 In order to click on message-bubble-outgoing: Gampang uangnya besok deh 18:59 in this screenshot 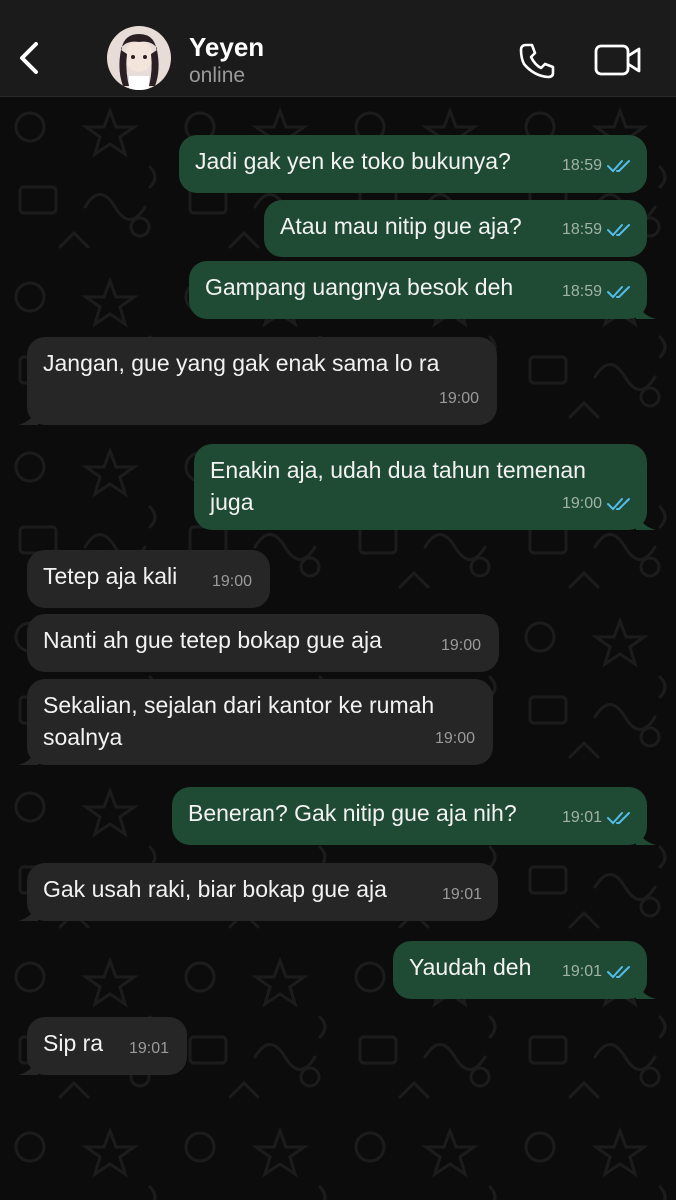, I will do `click(422, 290)`.